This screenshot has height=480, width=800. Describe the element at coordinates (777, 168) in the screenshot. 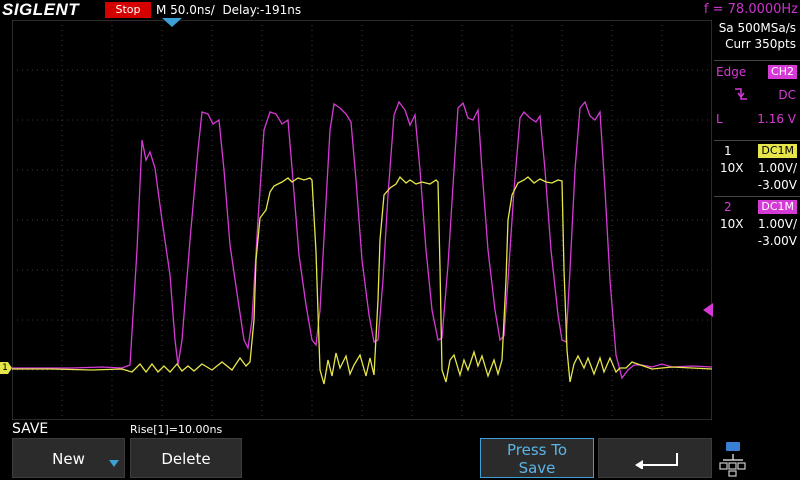

I see `ch1-scale: 1.00V/` at that location.